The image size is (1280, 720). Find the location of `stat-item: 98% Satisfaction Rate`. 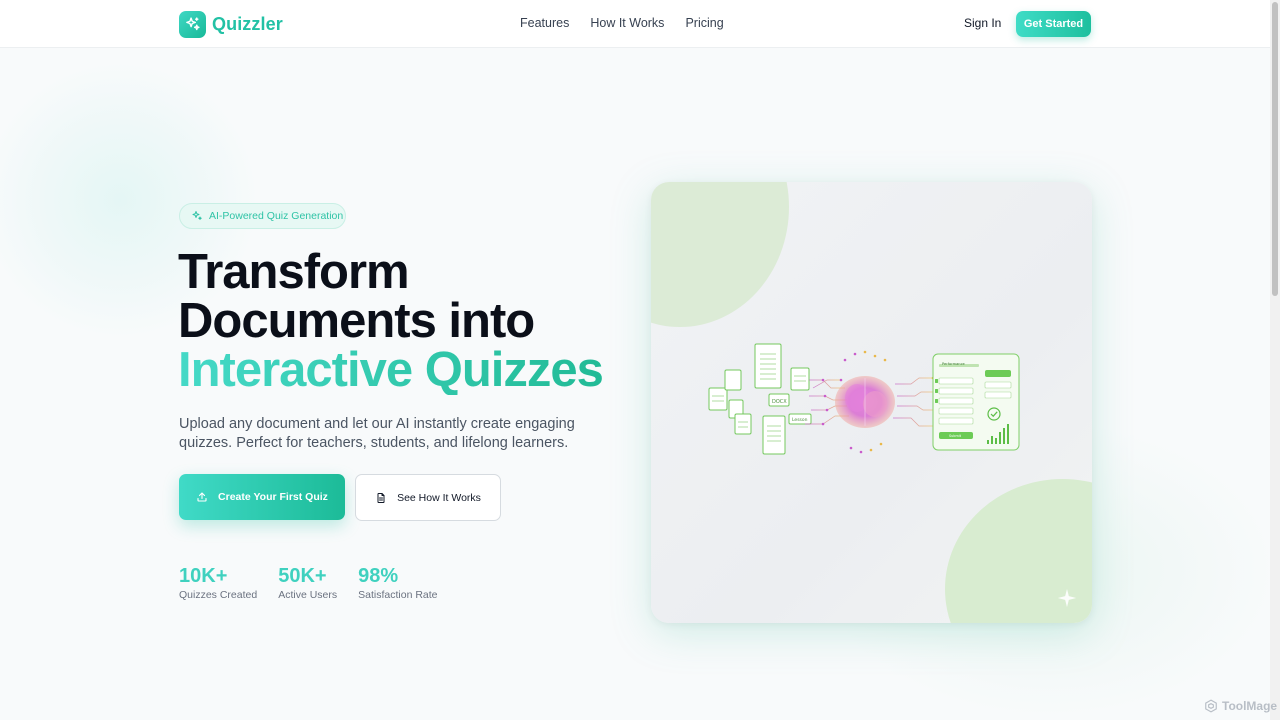

stat-item: 98% Satisfaction Rate is located at coordinates (397, 583).